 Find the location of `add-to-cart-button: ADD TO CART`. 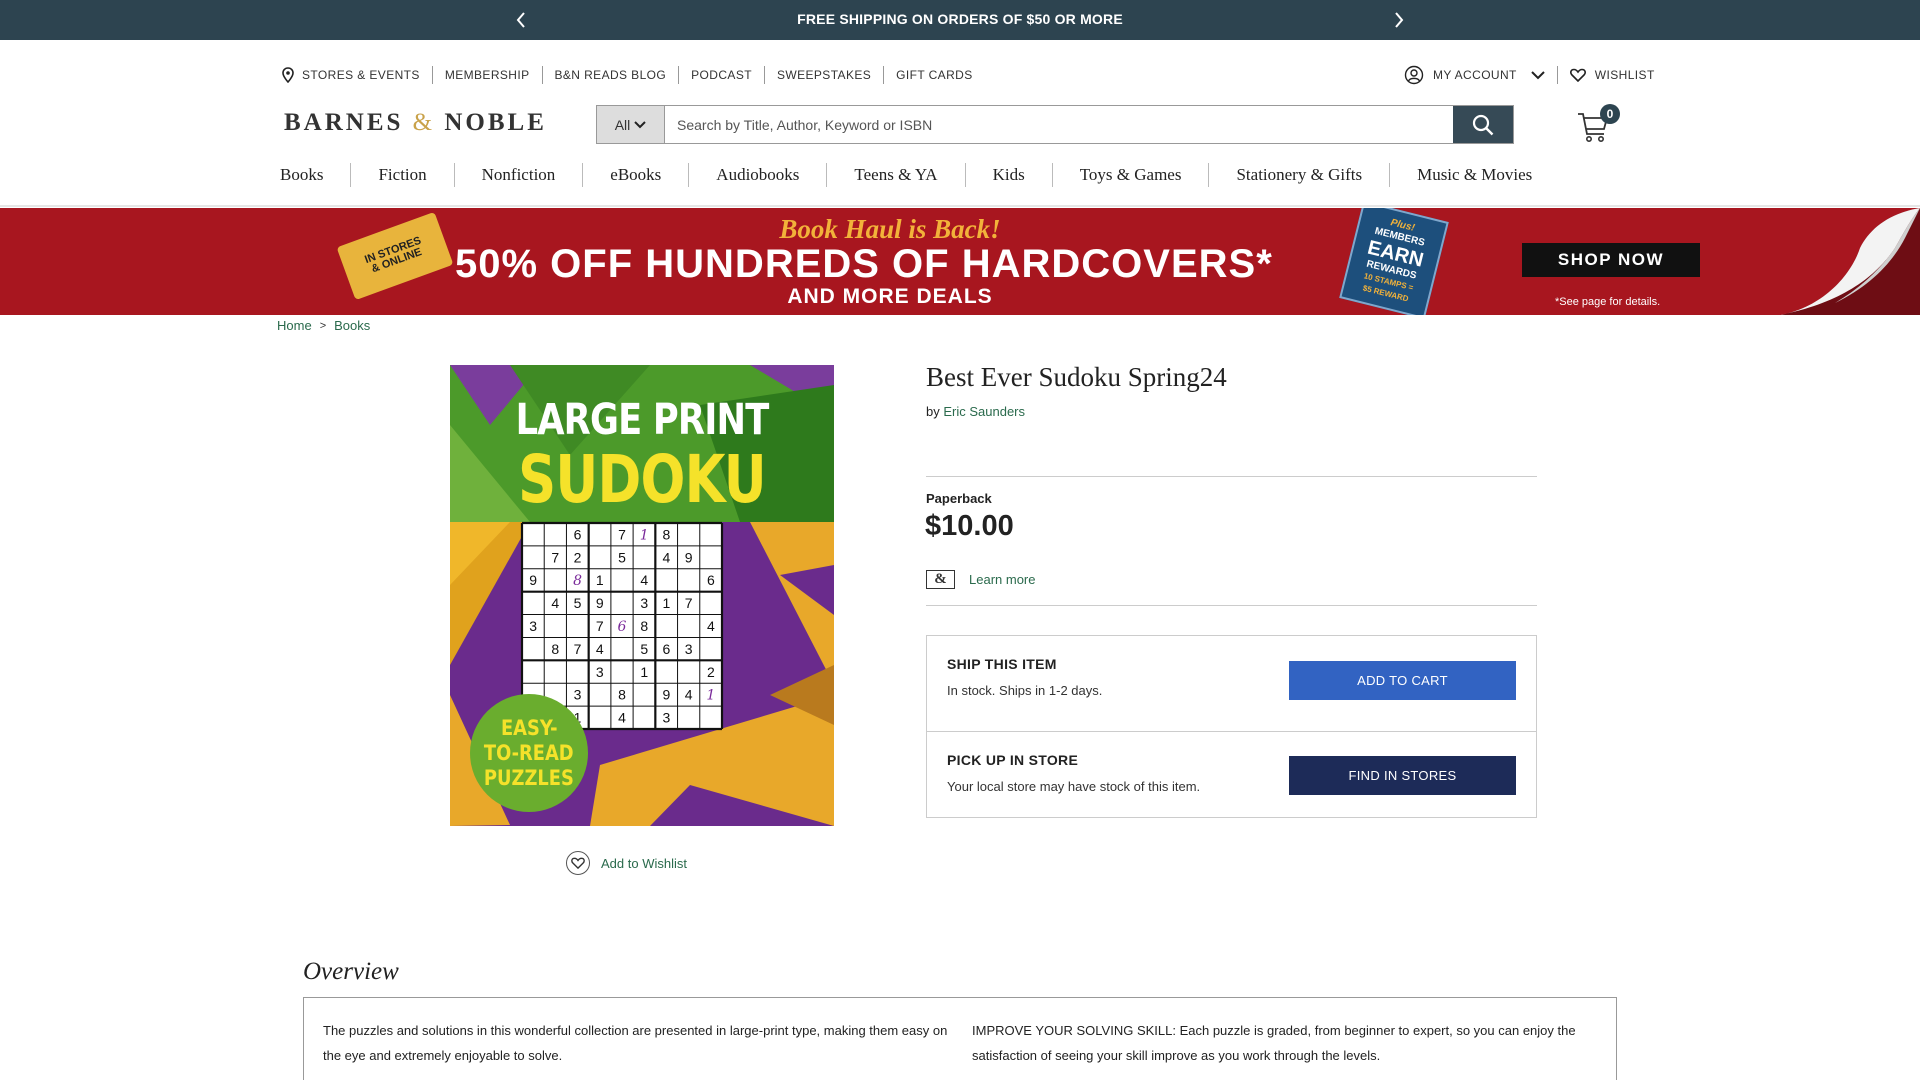

add-to-cart-button: ADD TO CART is located at coordinates (1402, 680).